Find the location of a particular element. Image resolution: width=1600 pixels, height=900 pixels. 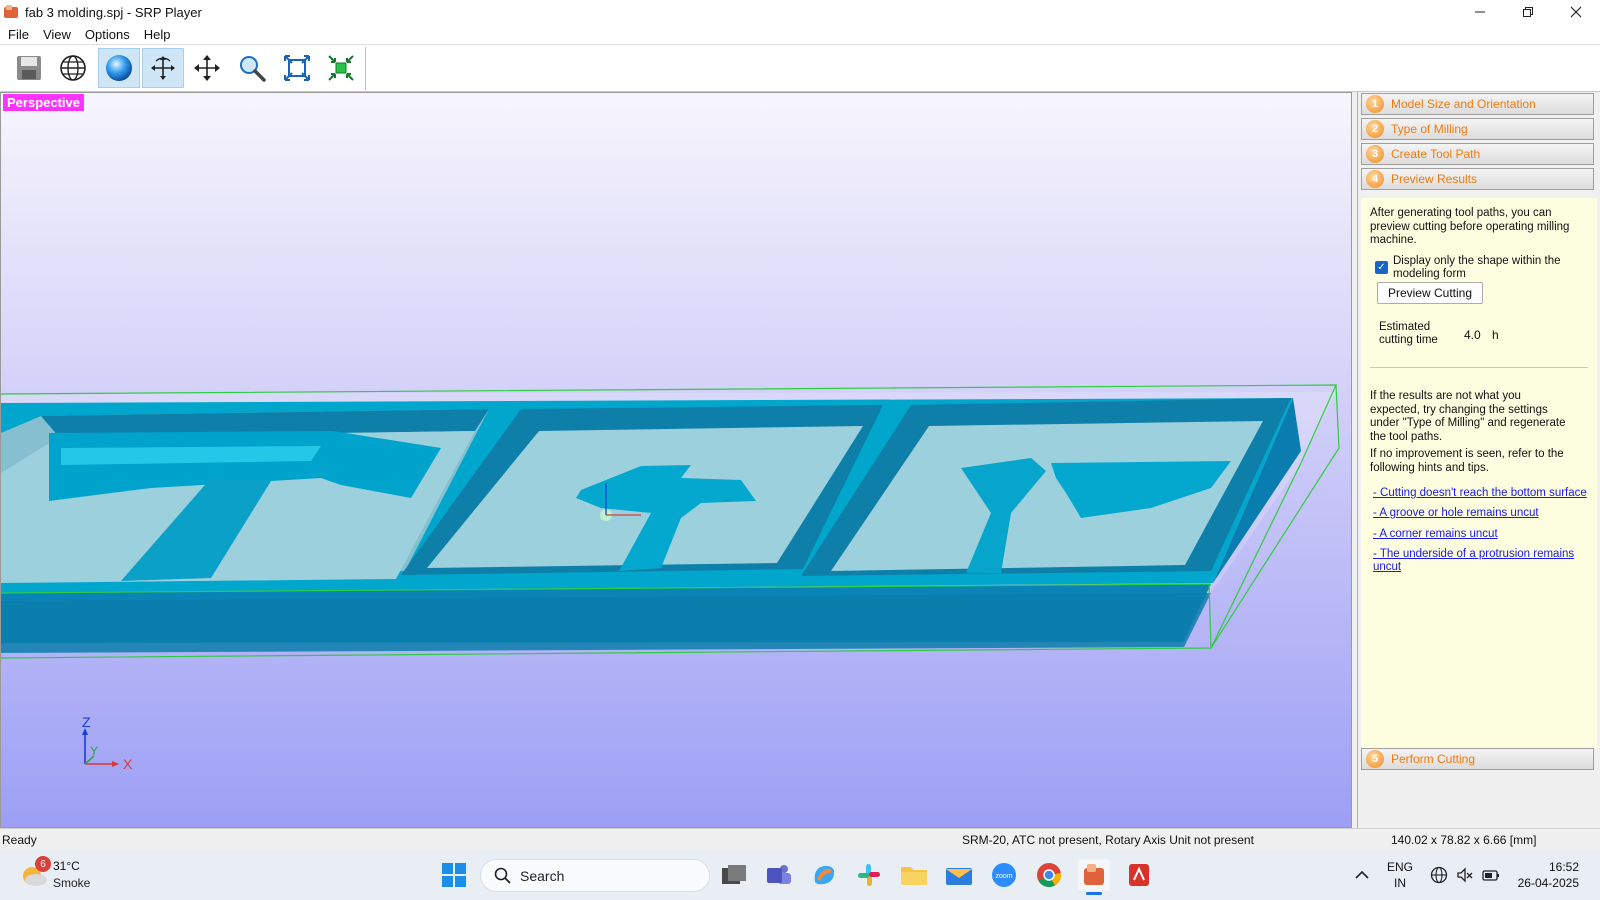

move-button is located at coordinates (207, 68).